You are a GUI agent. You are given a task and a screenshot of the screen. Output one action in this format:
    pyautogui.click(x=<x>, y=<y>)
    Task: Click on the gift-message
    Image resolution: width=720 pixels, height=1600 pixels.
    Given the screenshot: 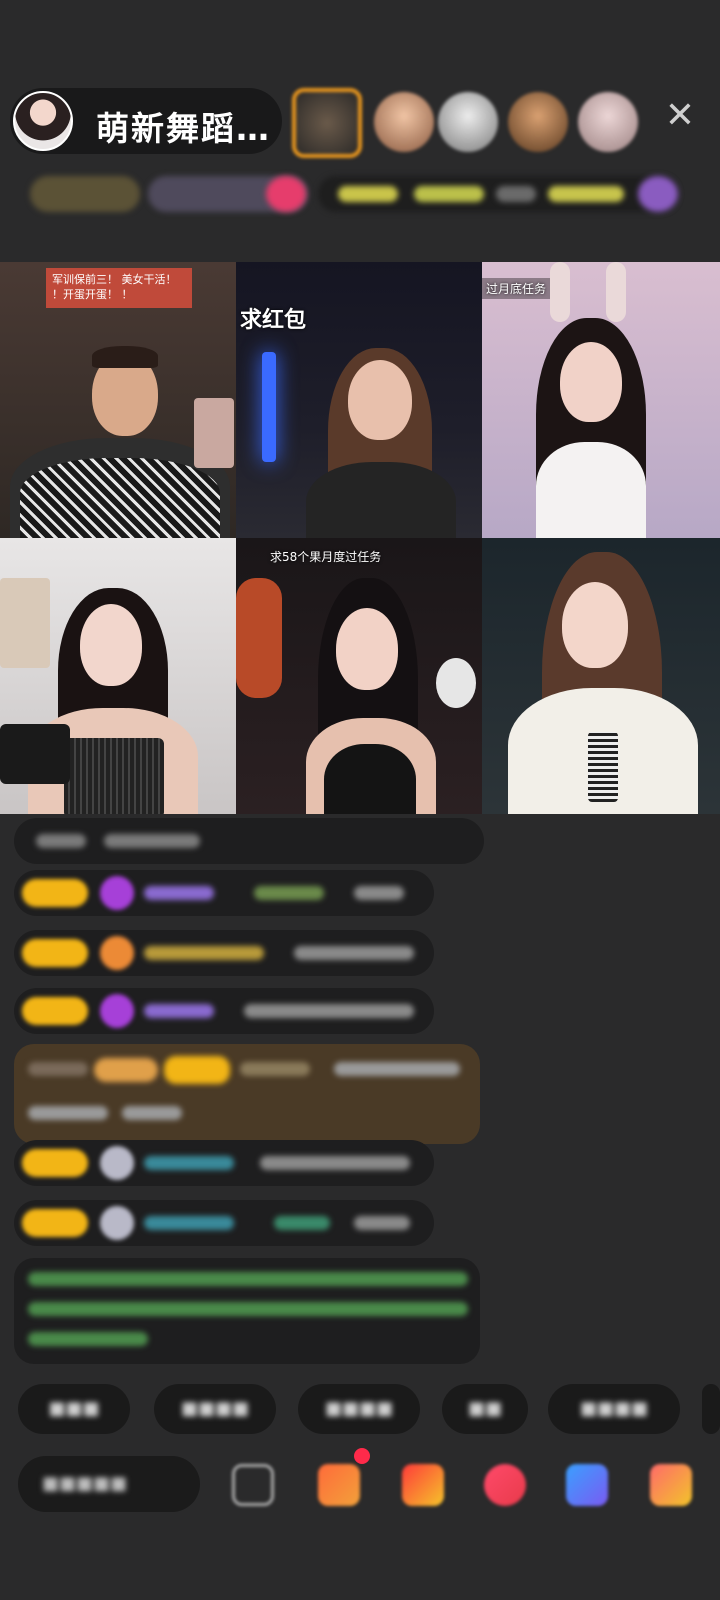 What is the action you would take?
    pyautogui.click(x=247, y=1094)
    